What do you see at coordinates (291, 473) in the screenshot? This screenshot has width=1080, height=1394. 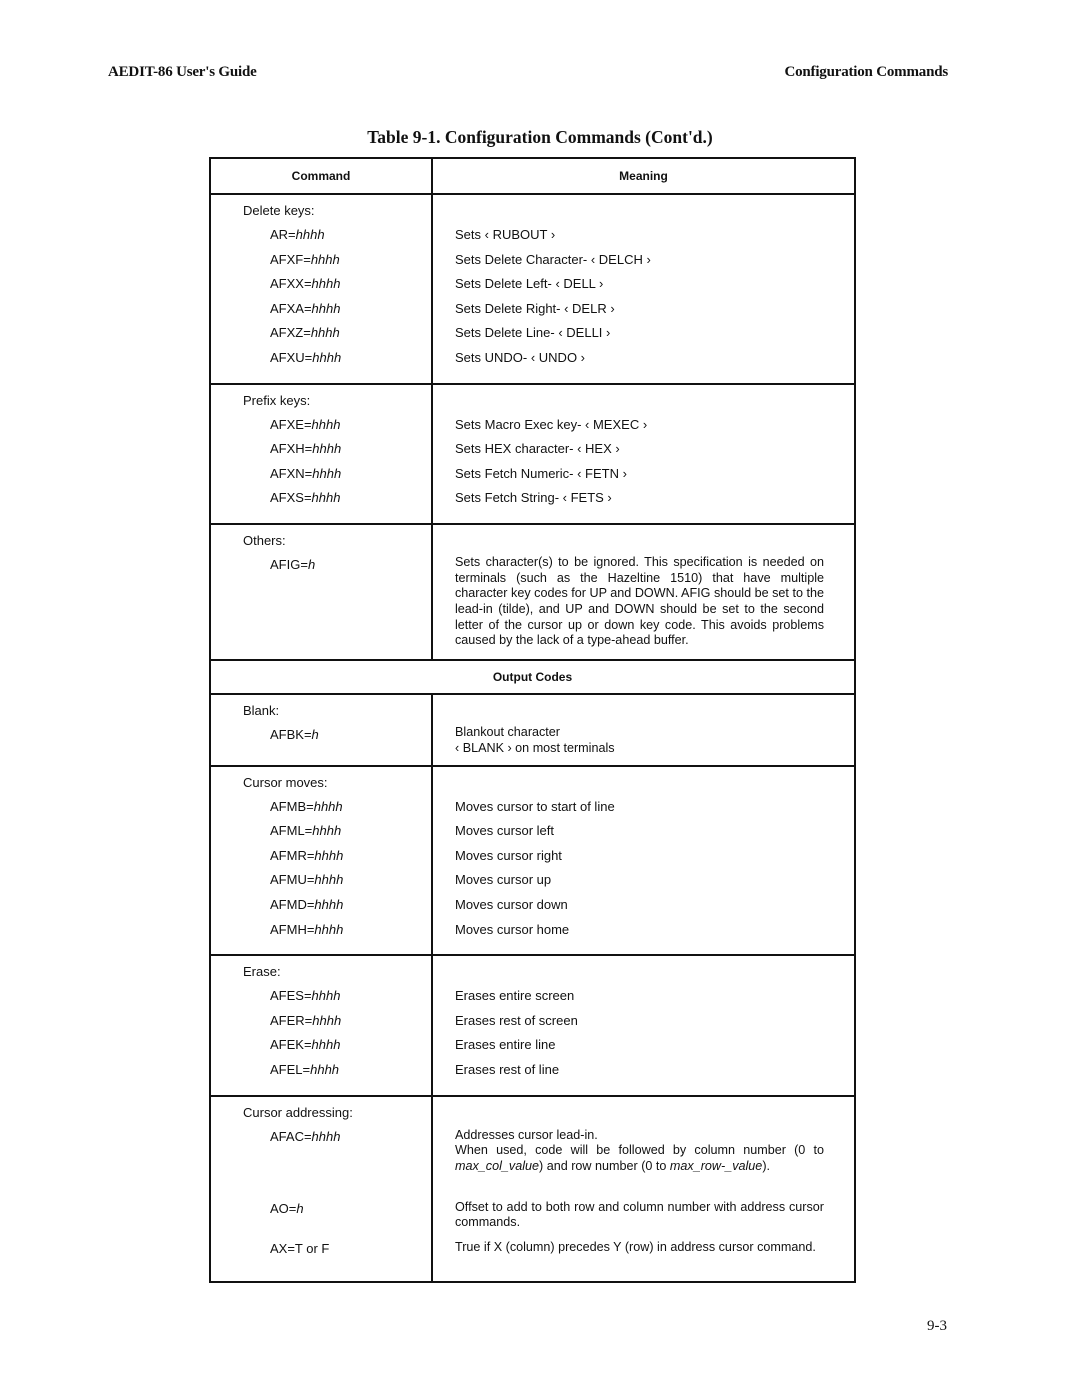 I see `command-name: AFXN=` at bounding box center [291, 473].